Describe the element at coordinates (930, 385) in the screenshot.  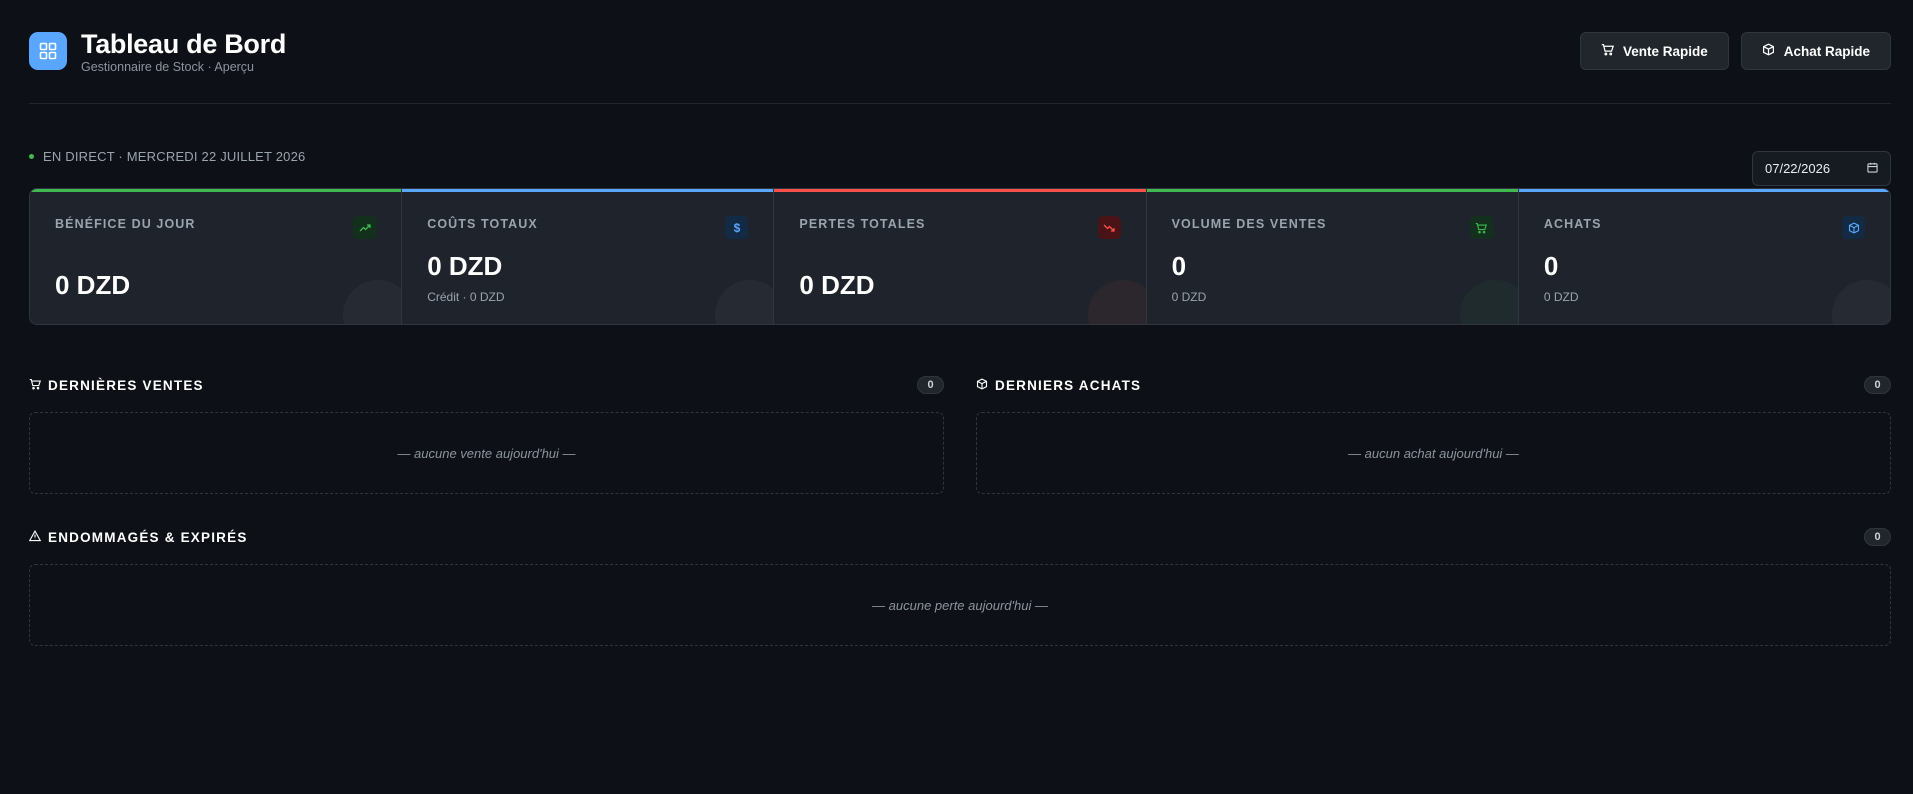
I see `sales-count-badge: 0` at that location.